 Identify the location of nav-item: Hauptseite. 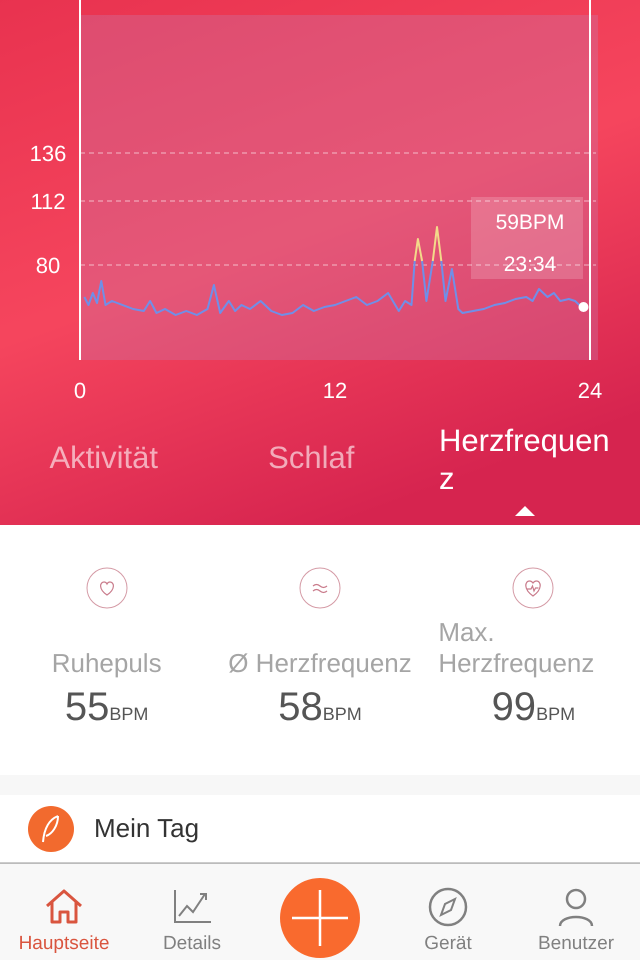
(64, 912).